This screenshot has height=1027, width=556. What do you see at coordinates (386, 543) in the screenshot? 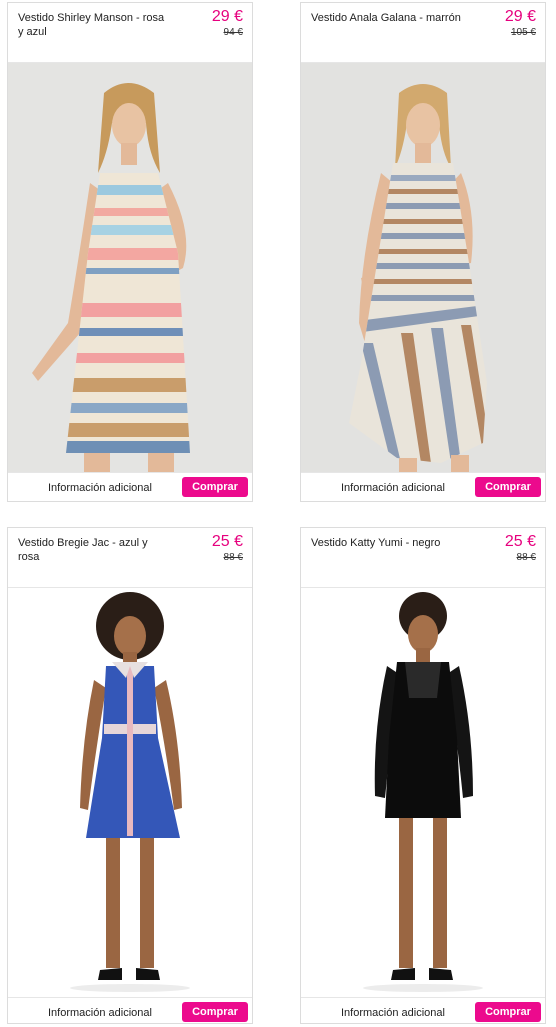
I see `product-title: Vestido Katty Yumi - negro` at bounding box center [386, 543].